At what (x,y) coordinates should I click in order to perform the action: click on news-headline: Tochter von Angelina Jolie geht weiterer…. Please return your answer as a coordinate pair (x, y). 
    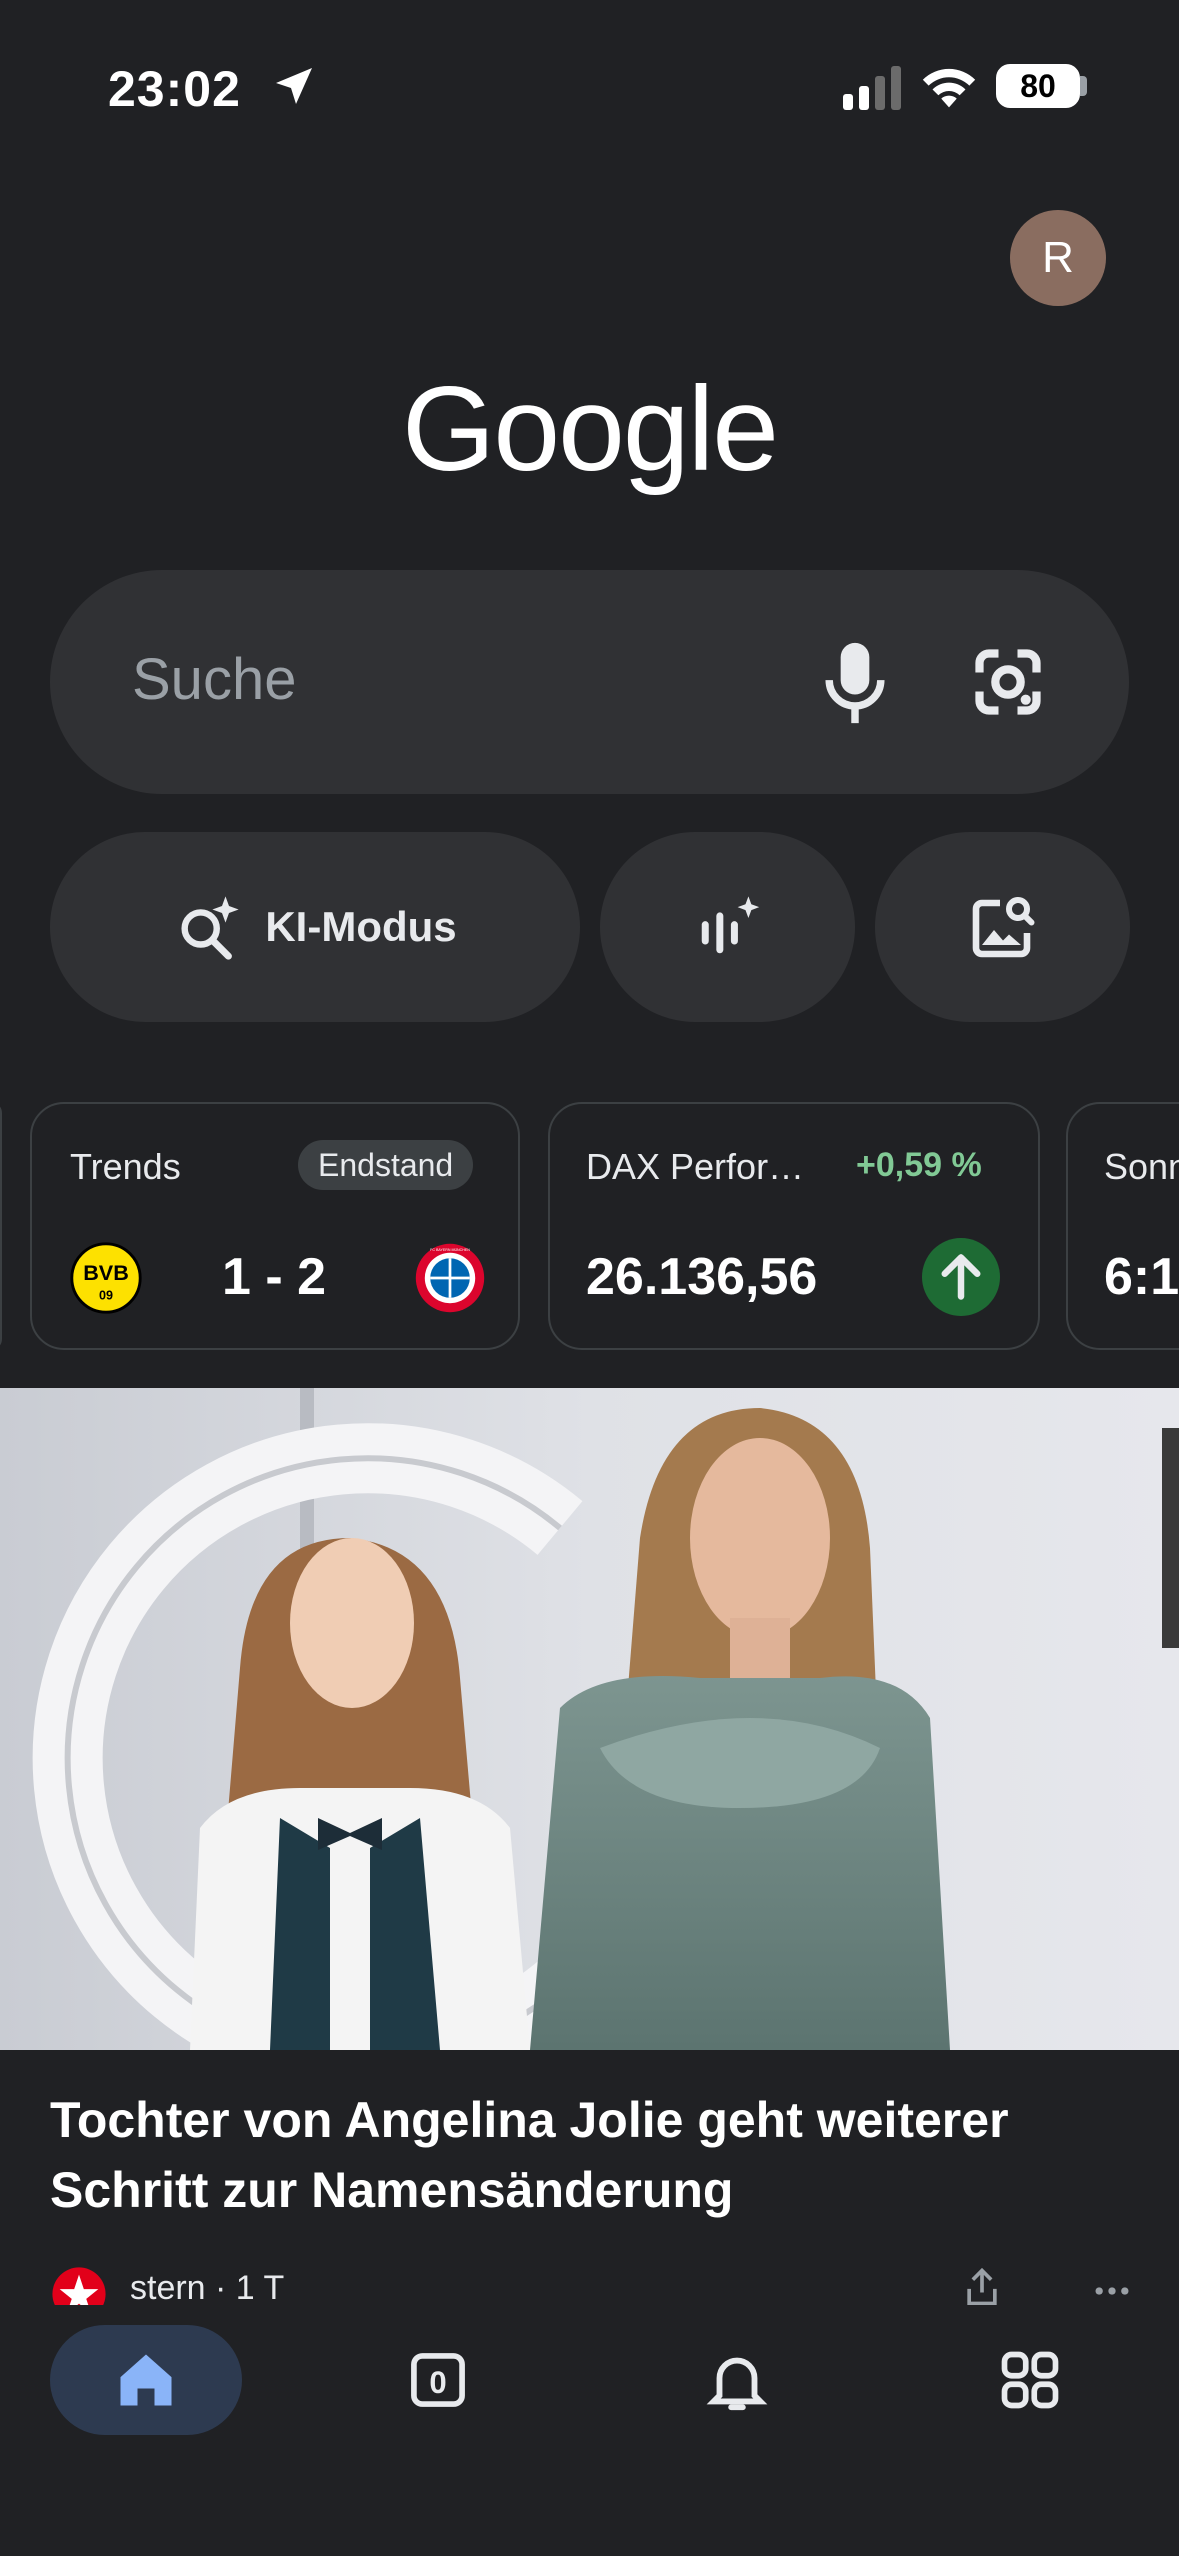
    Looking at the image, I should click on (595, 2155).